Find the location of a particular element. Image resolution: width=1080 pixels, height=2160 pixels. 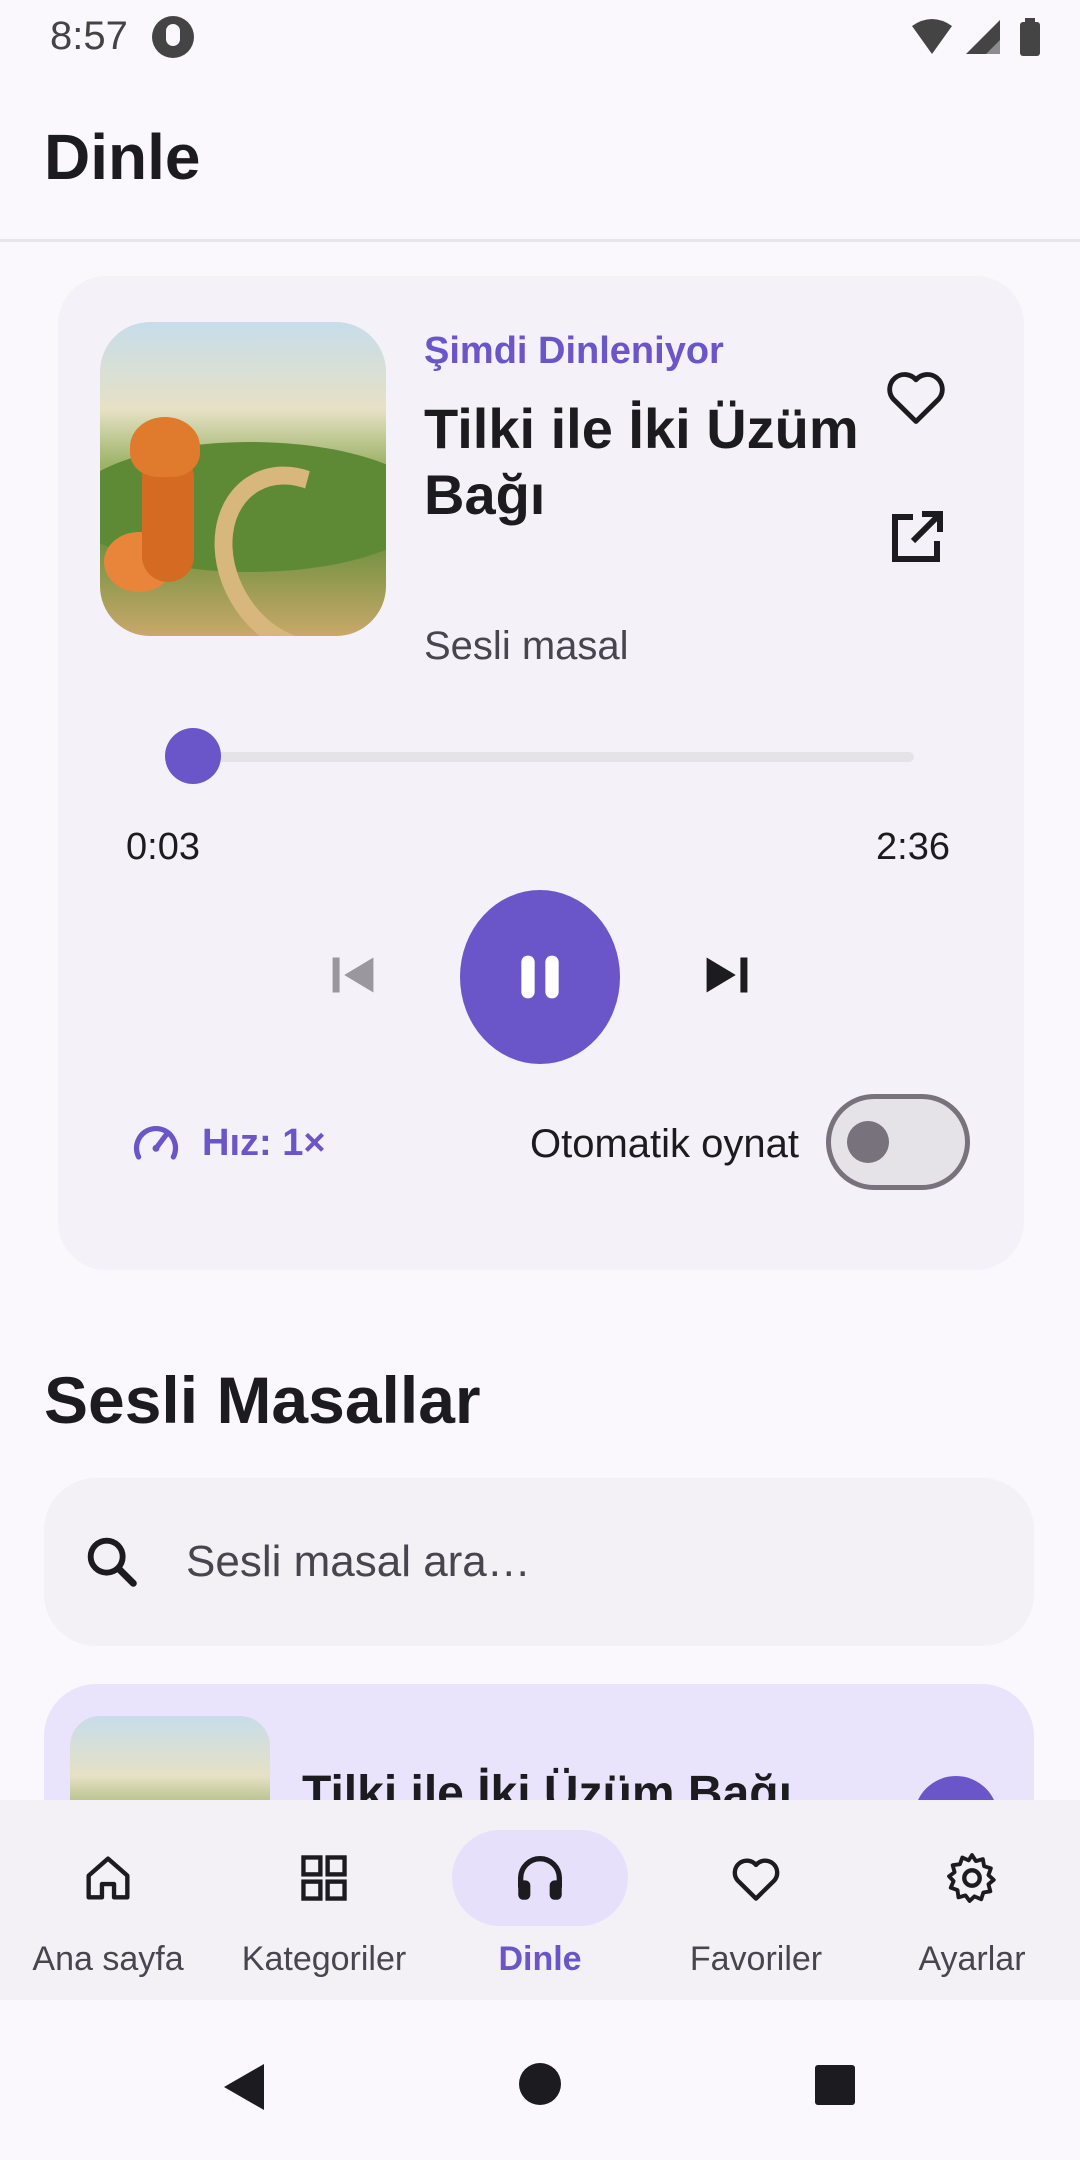

nav-item-settings: Ayarlar is located at coordinates (972, 1905).